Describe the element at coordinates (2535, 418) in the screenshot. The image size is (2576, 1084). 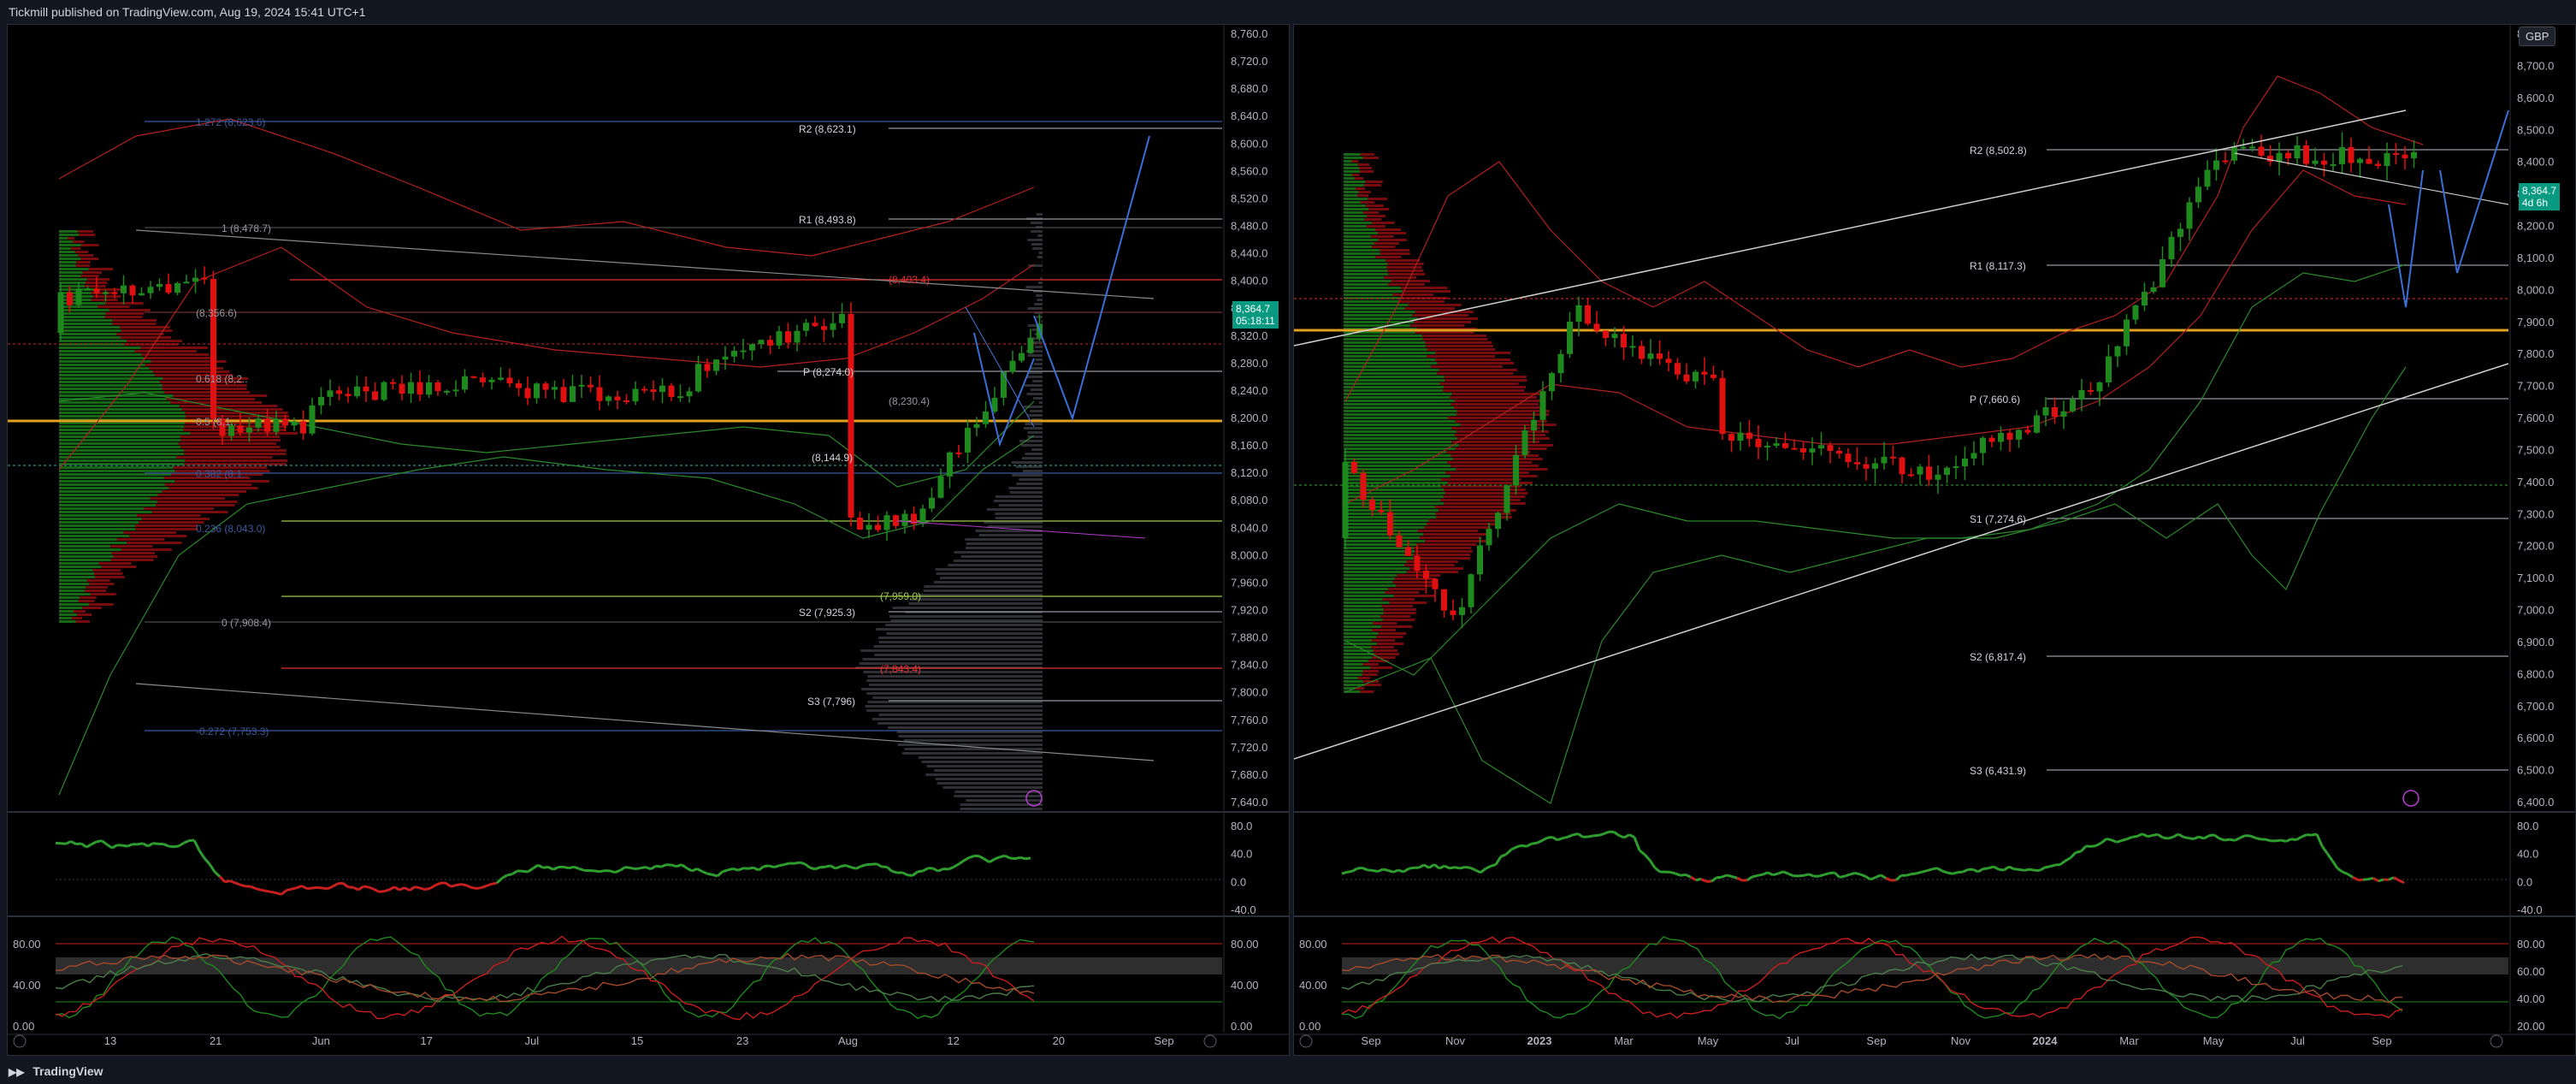
I see `price-axis-label: 7,600.0` at that location.